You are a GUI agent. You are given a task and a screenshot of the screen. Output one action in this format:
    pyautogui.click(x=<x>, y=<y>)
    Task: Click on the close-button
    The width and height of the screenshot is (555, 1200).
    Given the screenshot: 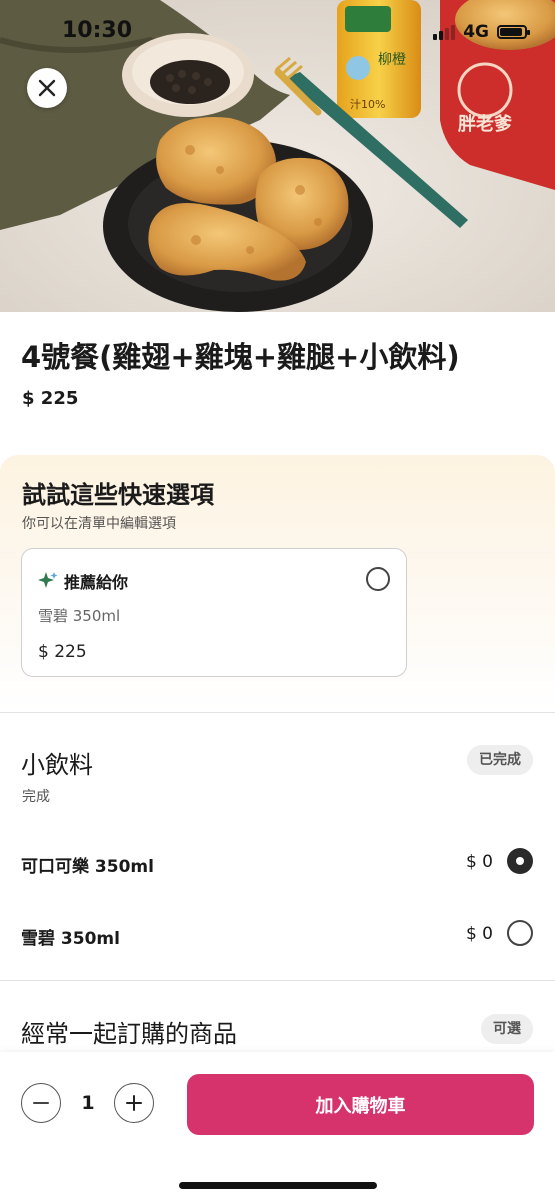 What is the action you would take?
    pyautogui.click(x=47, y=88)
    